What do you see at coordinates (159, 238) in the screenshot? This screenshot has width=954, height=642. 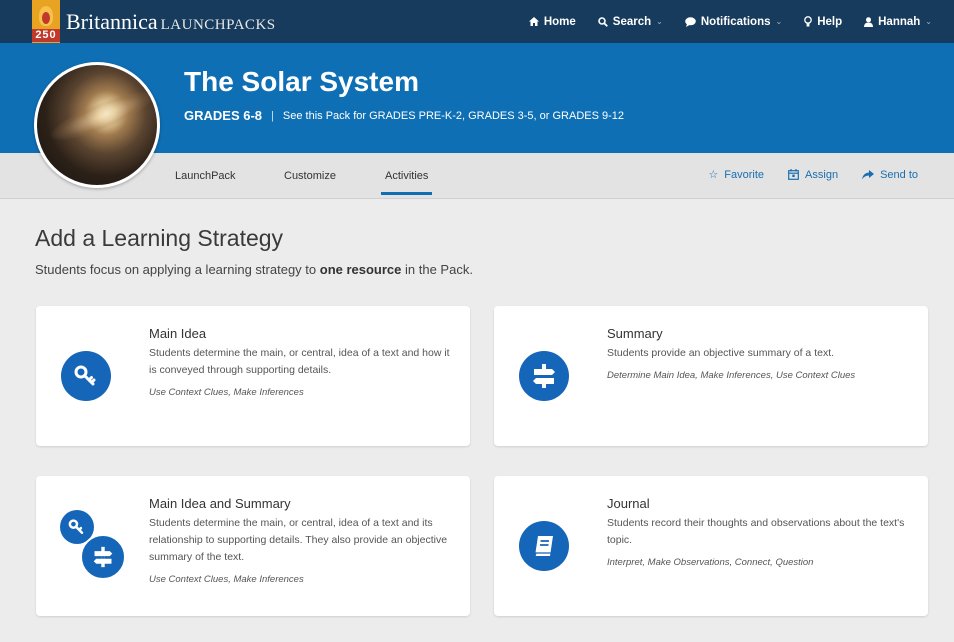 I see `page-title: Add a Learning Strategy` at bounding box center [159, 238].